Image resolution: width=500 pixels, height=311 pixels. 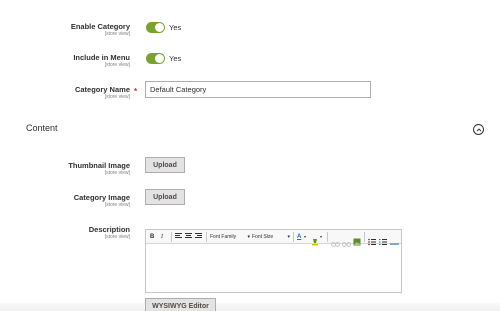 What do you see at coordinates (101, 200) in the screenshot?
I see `category-image-label: Category Image [store view]` at bounding box center [101, 200].